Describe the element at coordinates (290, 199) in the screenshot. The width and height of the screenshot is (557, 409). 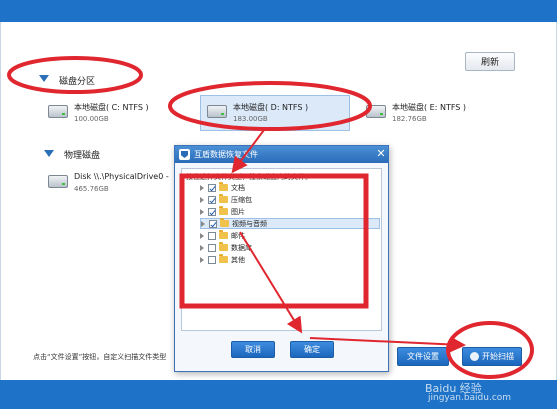
I see `file-type-item-archives: 压缩包` at that location.